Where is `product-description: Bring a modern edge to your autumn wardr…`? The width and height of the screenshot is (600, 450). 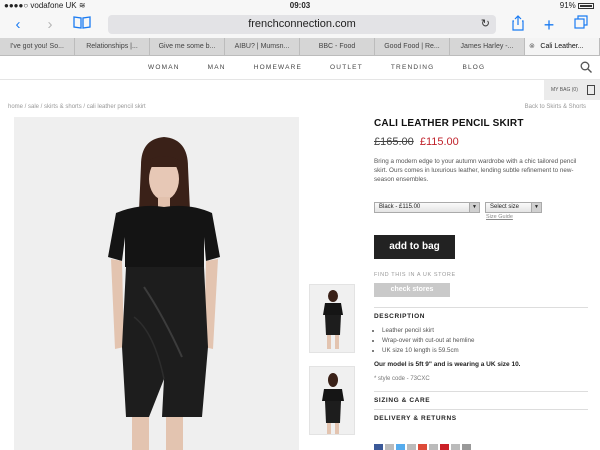 product-description: Bring a modern edge to your autumn wardr… is located at coordinates (475, 170).